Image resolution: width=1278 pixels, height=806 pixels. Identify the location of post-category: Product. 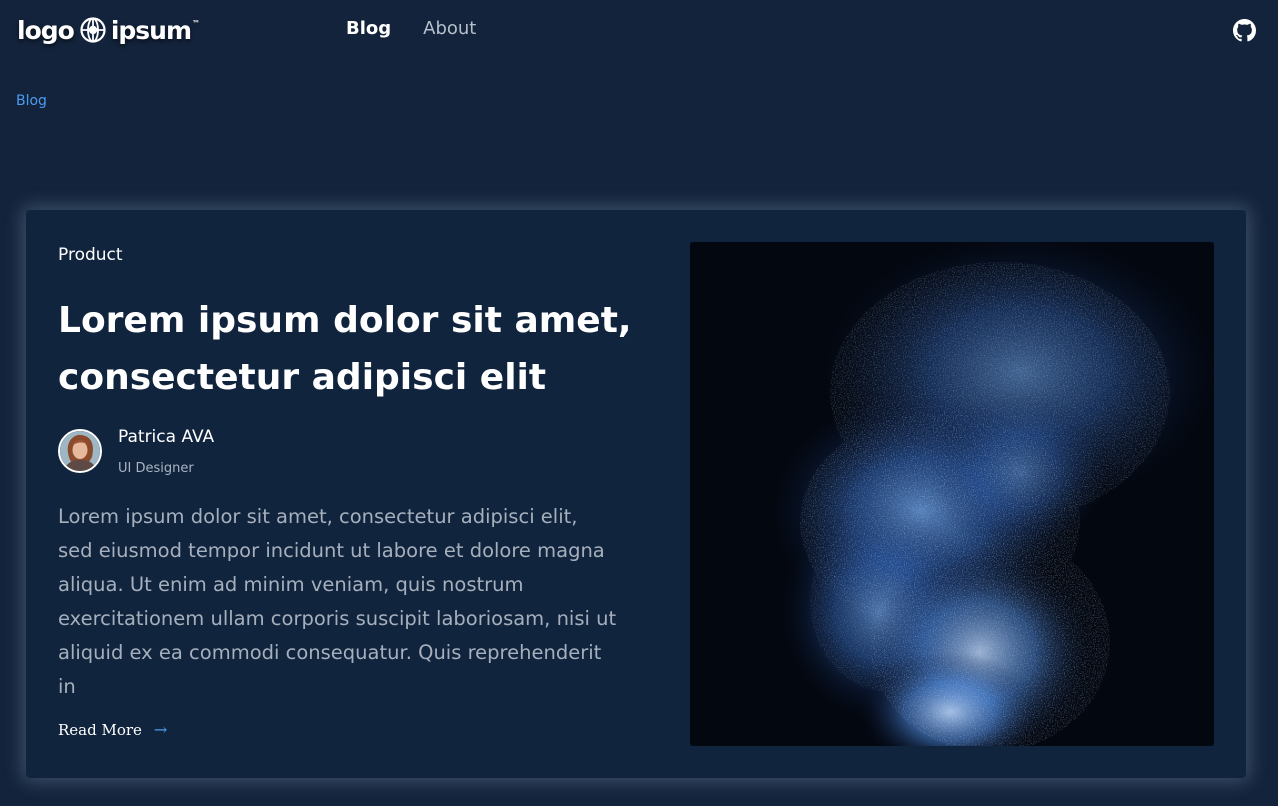
(90, 255).